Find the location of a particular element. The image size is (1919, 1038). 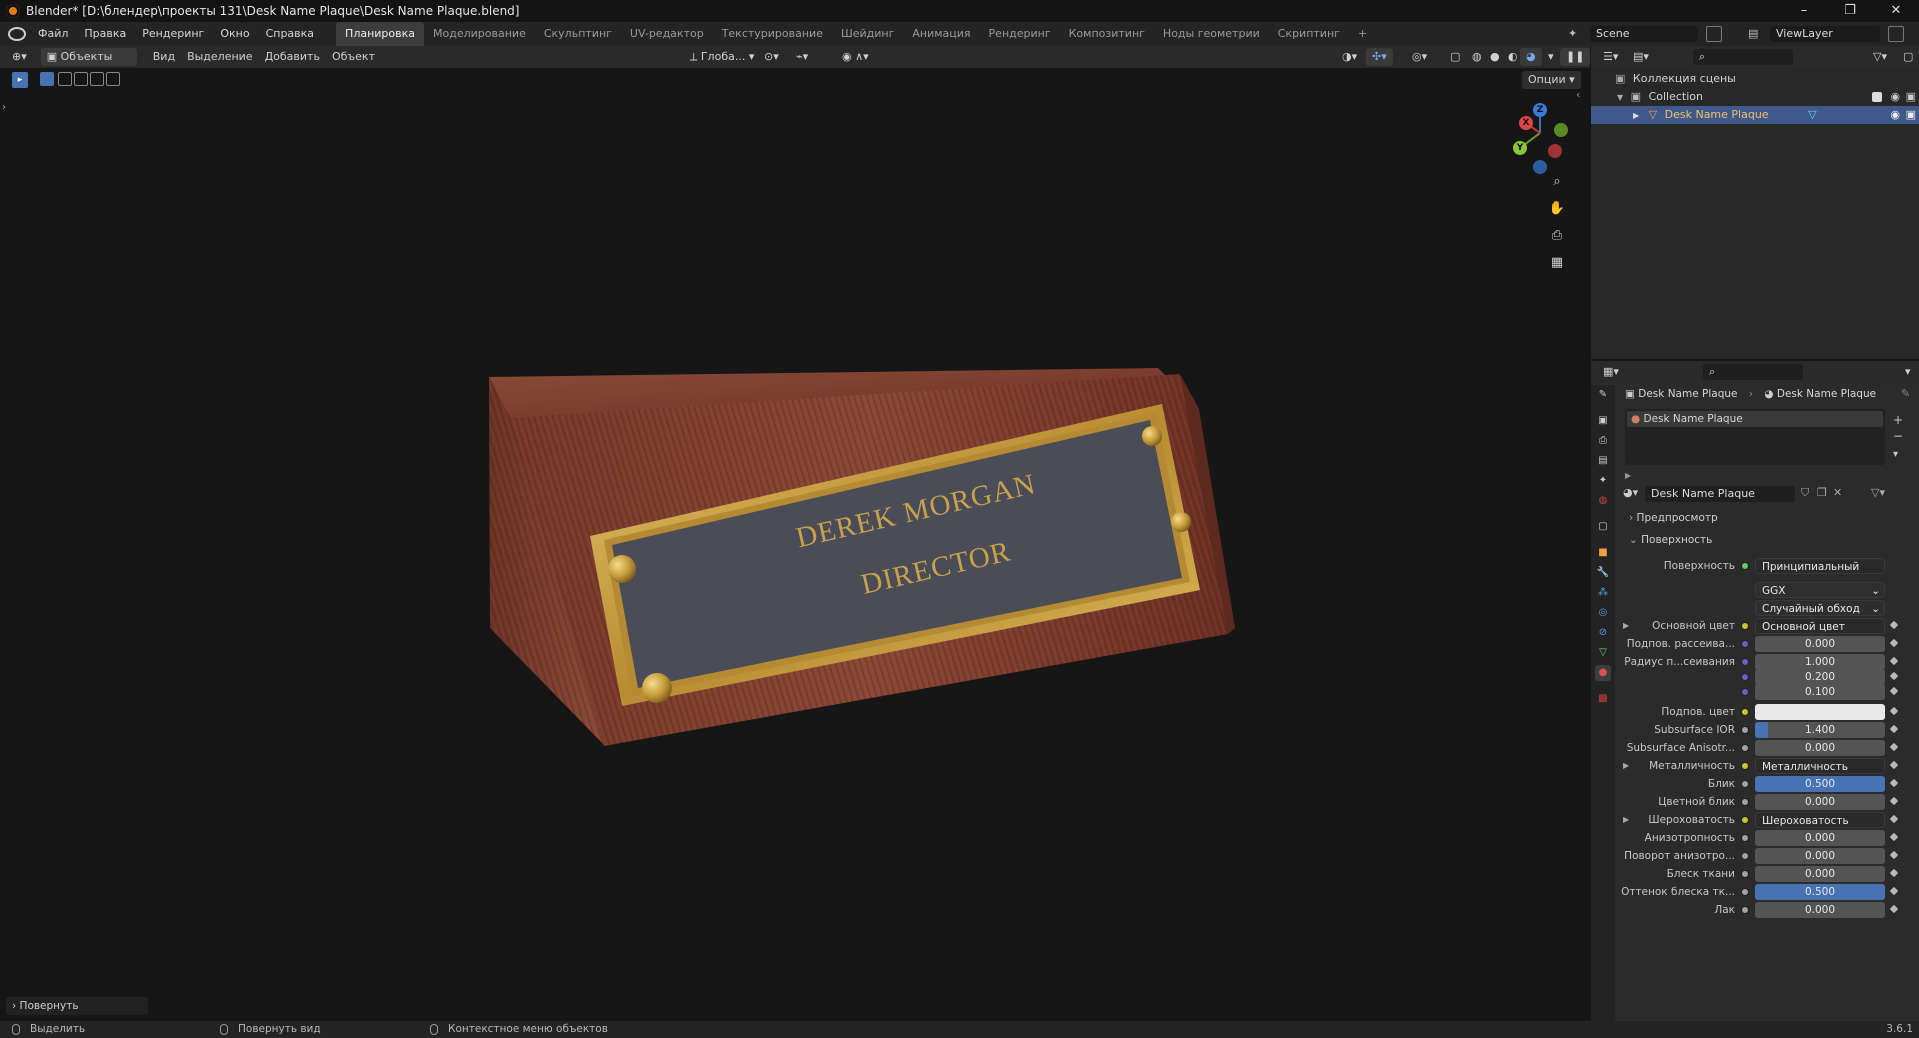

material-slot-list: ● Desk Name Plaque is located at coordinates (1755, 437).